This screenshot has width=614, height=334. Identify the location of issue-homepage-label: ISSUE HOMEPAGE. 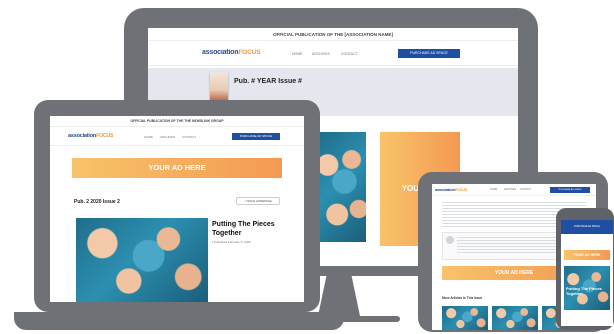
(259, 201).